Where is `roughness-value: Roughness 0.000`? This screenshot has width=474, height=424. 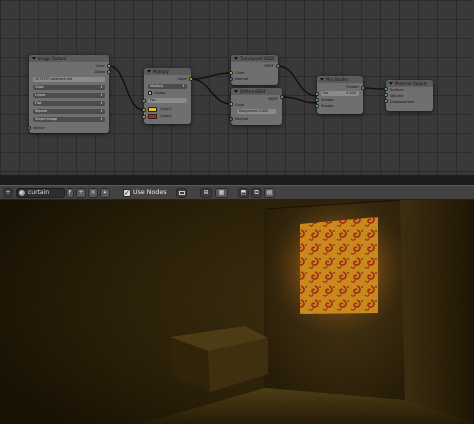
roughness-value: Roughness 0.000 is located at coordinates (254, 111).